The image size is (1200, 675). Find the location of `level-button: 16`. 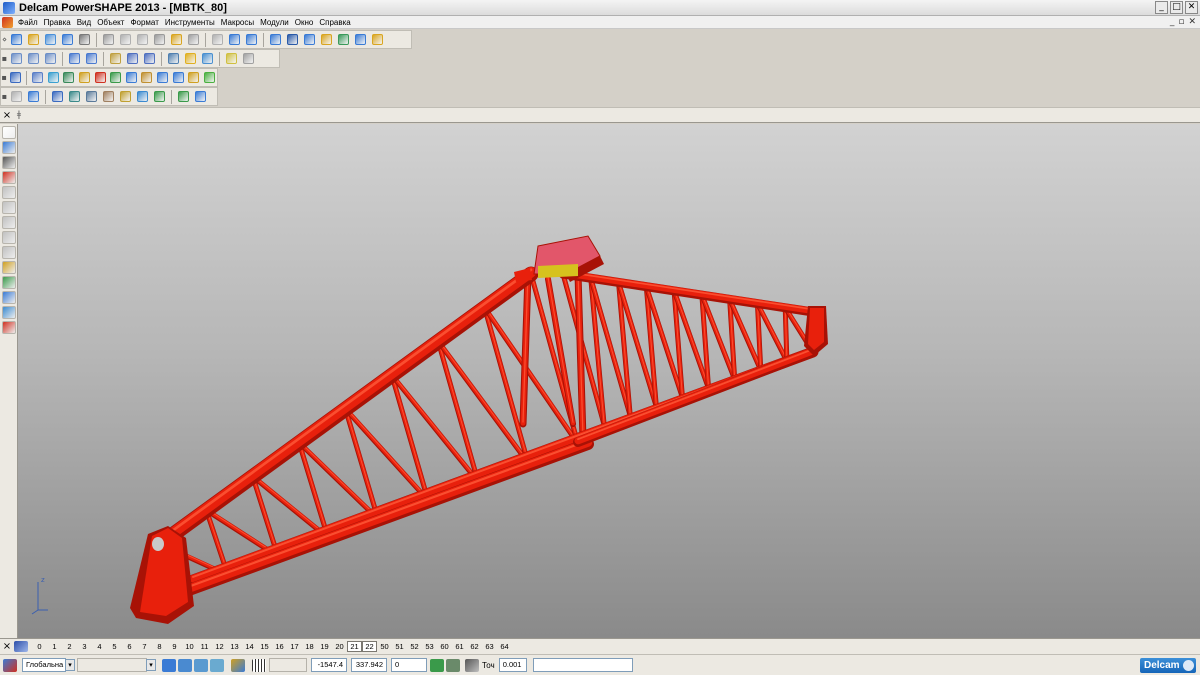

level-button: 16 is located at coordinates (279, 646).